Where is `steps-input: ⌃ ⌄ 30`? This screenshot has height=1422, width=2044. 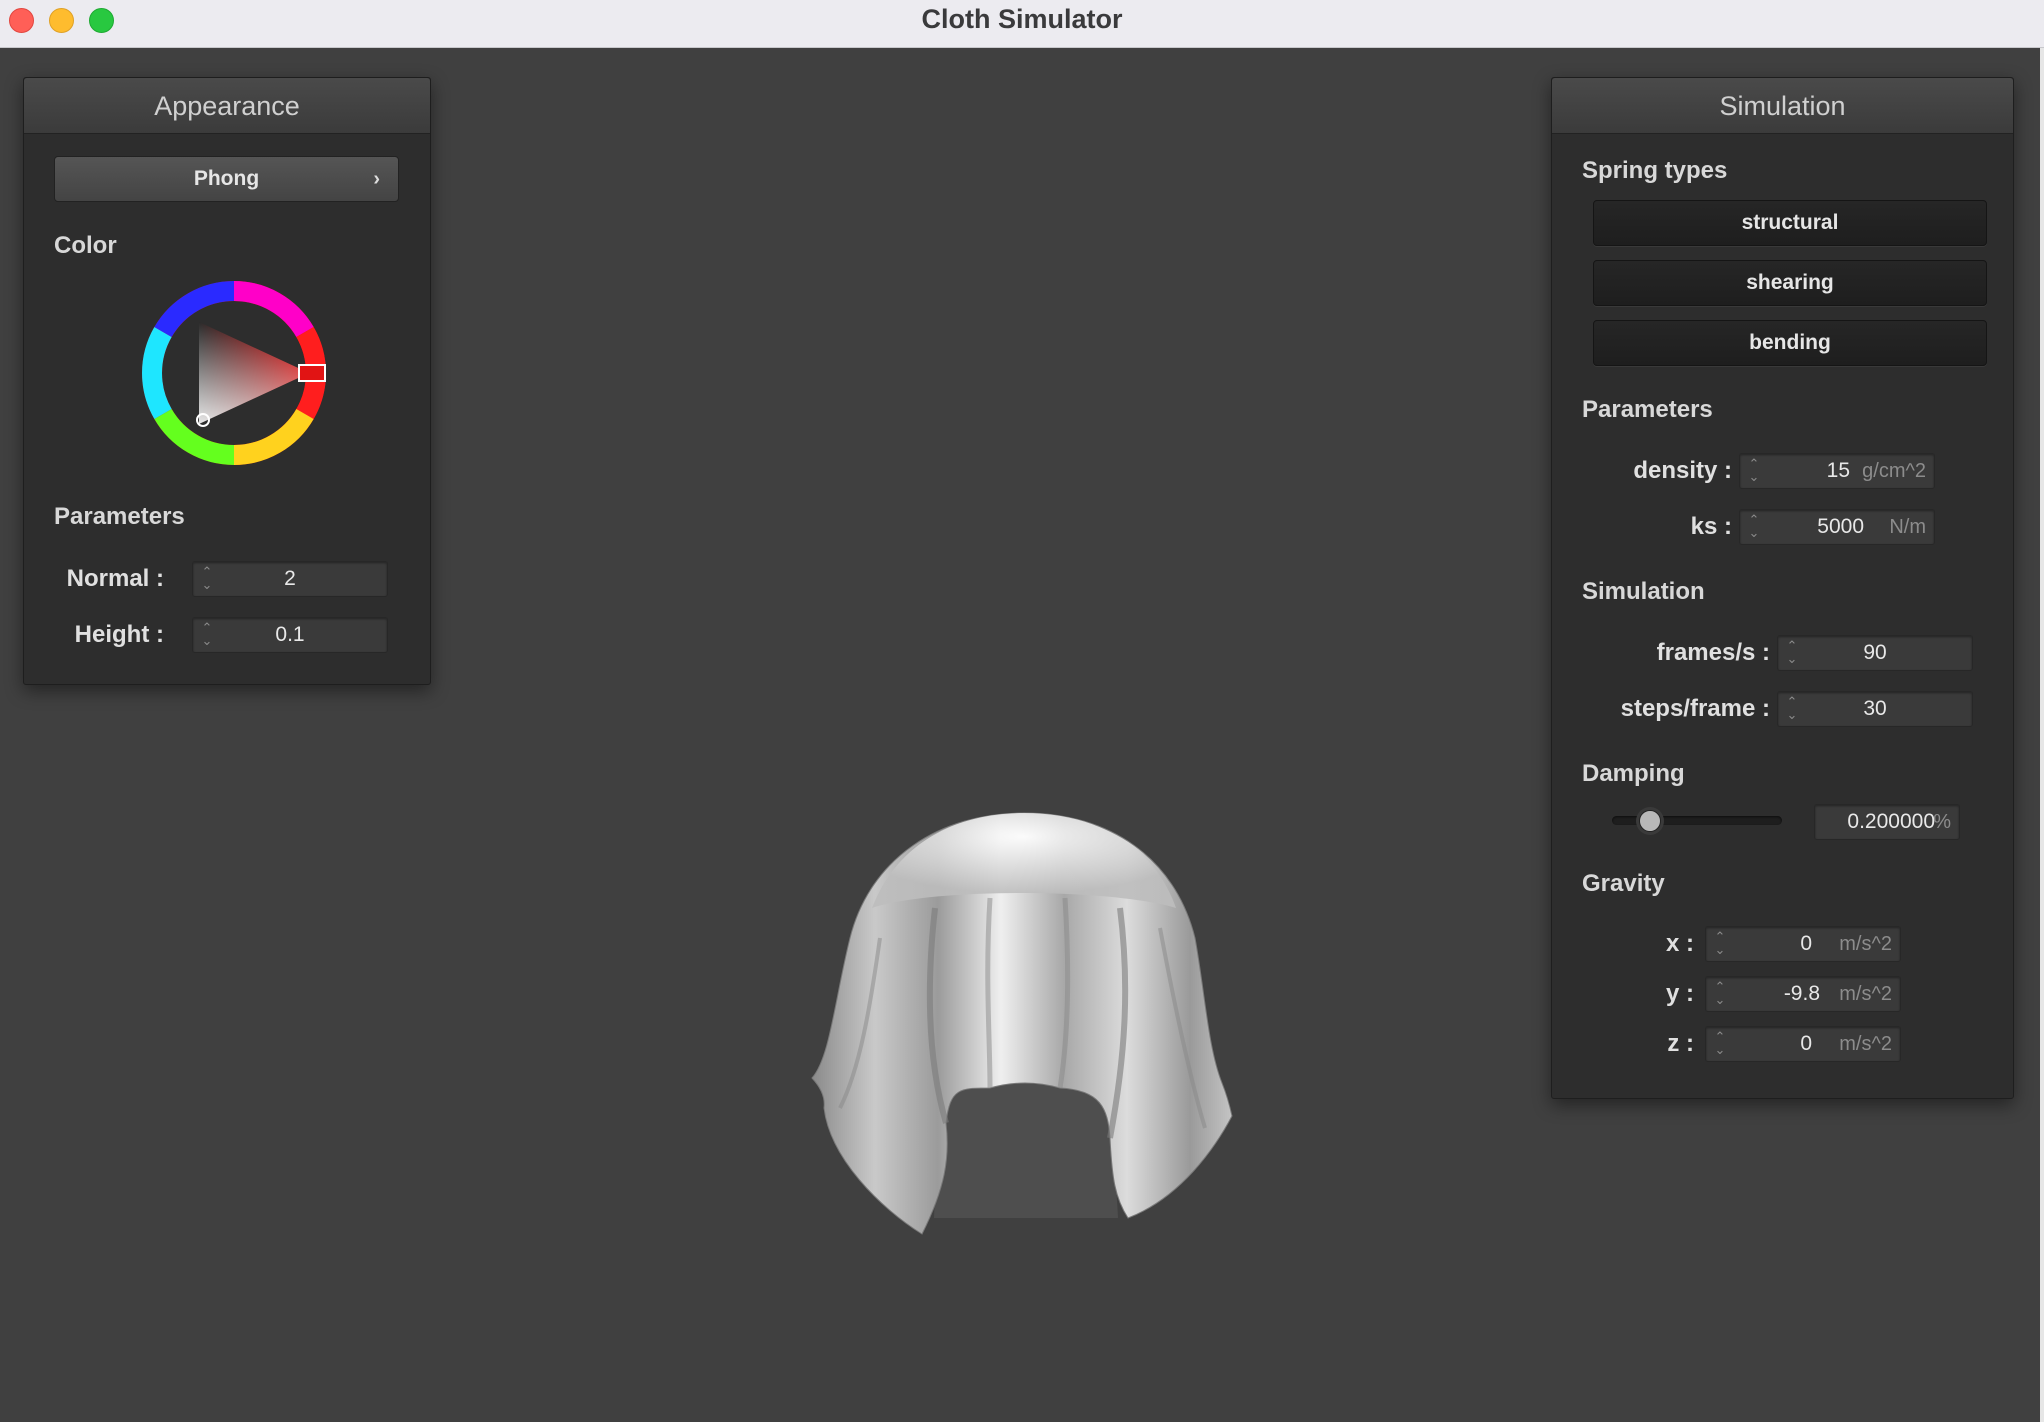
steps-input: ⌃ ⌄ 30 is located at coordinates (1875, 709).